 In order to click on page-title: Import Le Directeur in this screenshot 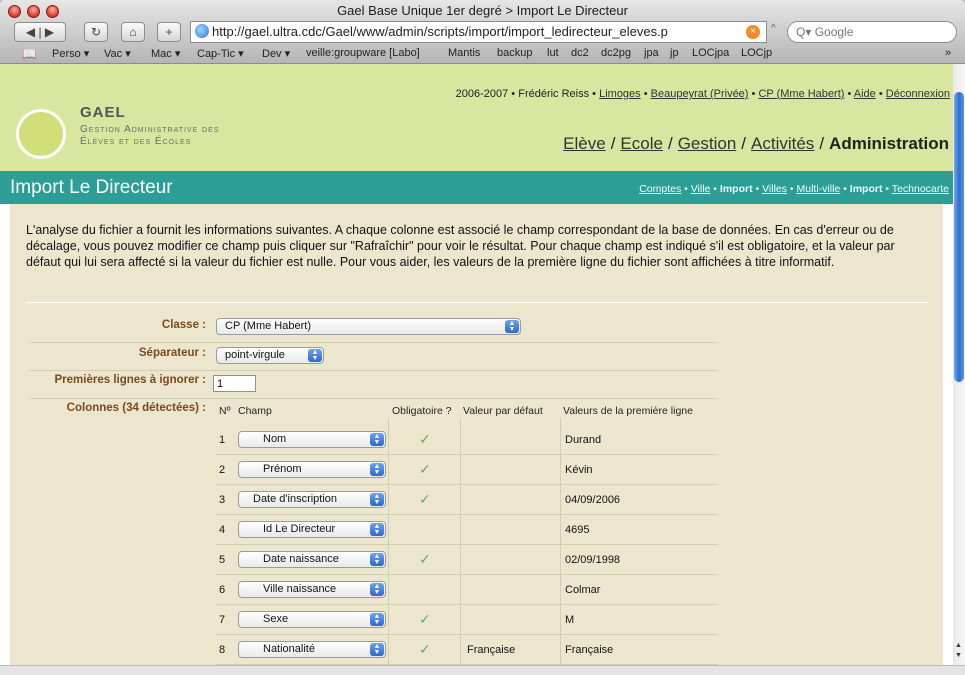, I will do `click(91, 187)`.